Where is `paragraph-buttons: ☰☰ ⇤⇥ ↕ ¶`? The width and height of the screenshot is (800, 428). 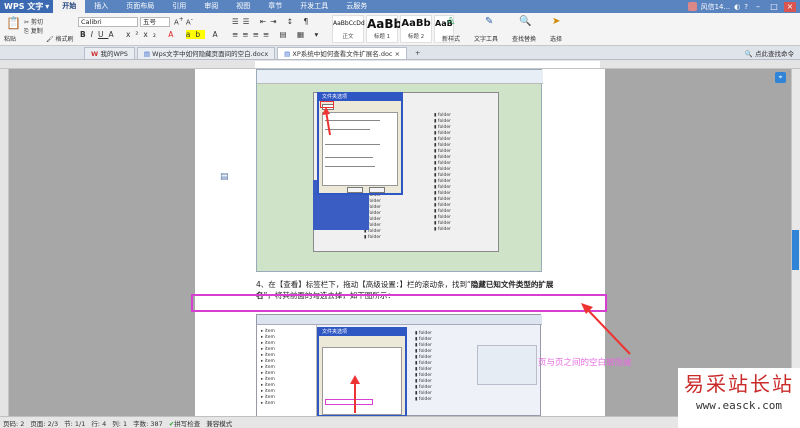
paragraph-buttons: ☰☰ ⇤⇥ ↕ ¶ is located at coordinates (272, 21).